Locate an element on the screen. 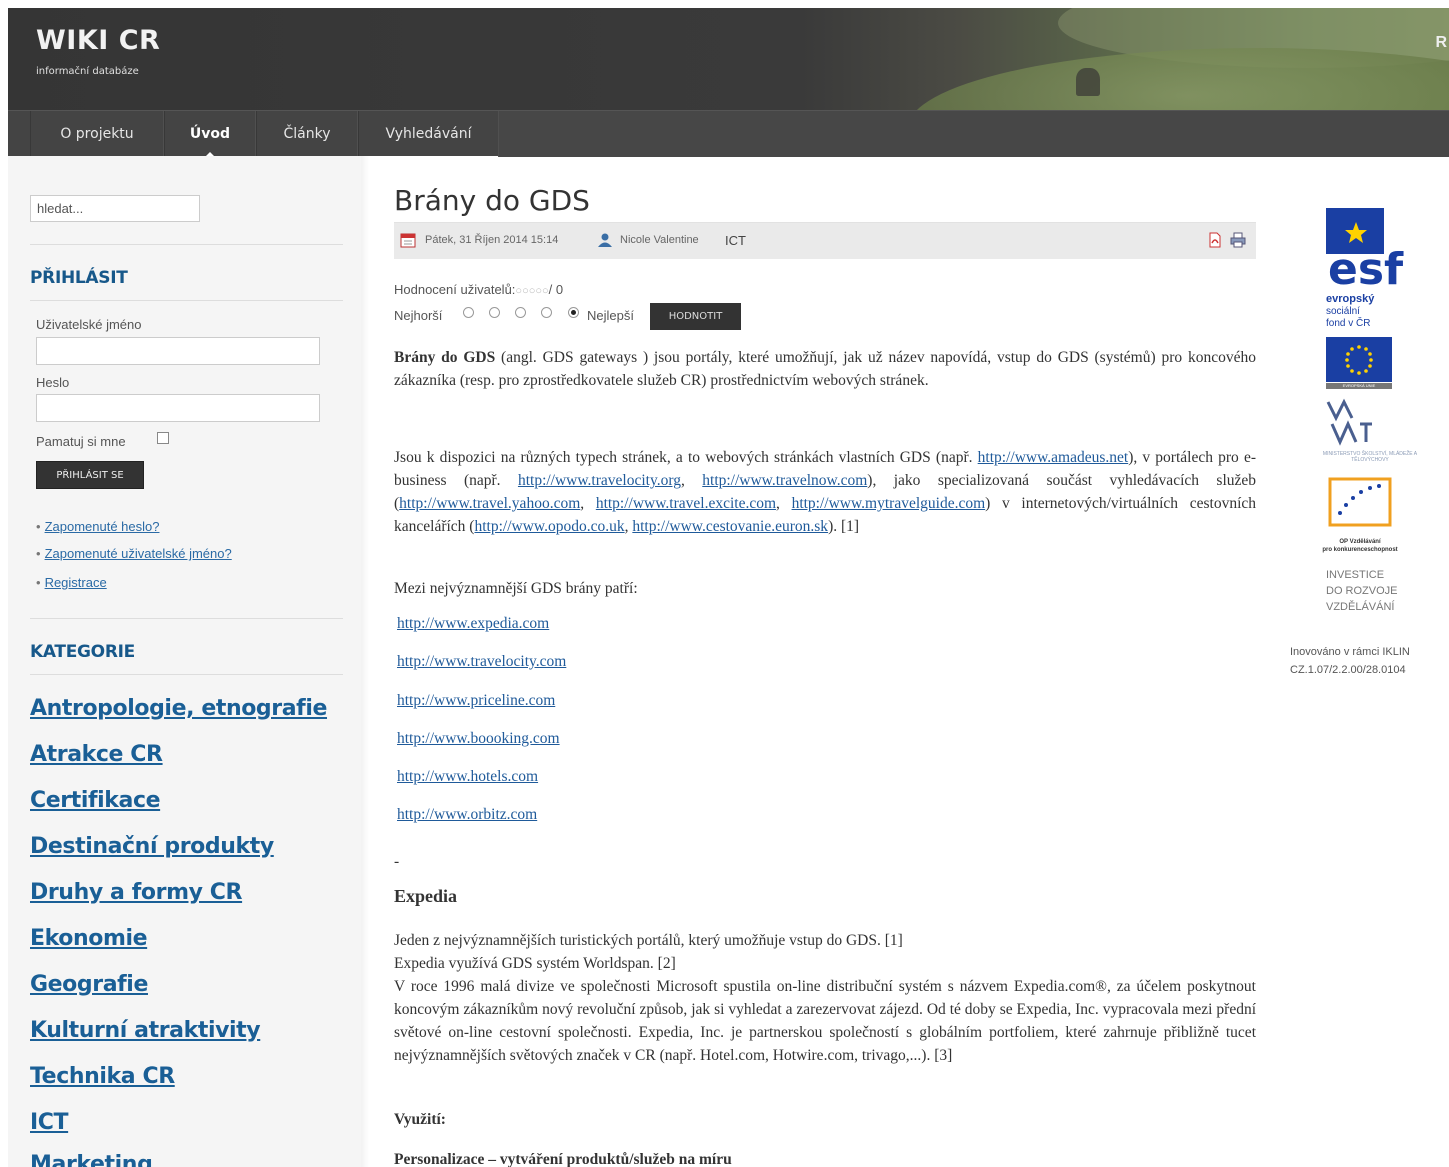 The image size is (1449, 1167). categories-heading: KATEGORIE is located at coordinates (82, 652).